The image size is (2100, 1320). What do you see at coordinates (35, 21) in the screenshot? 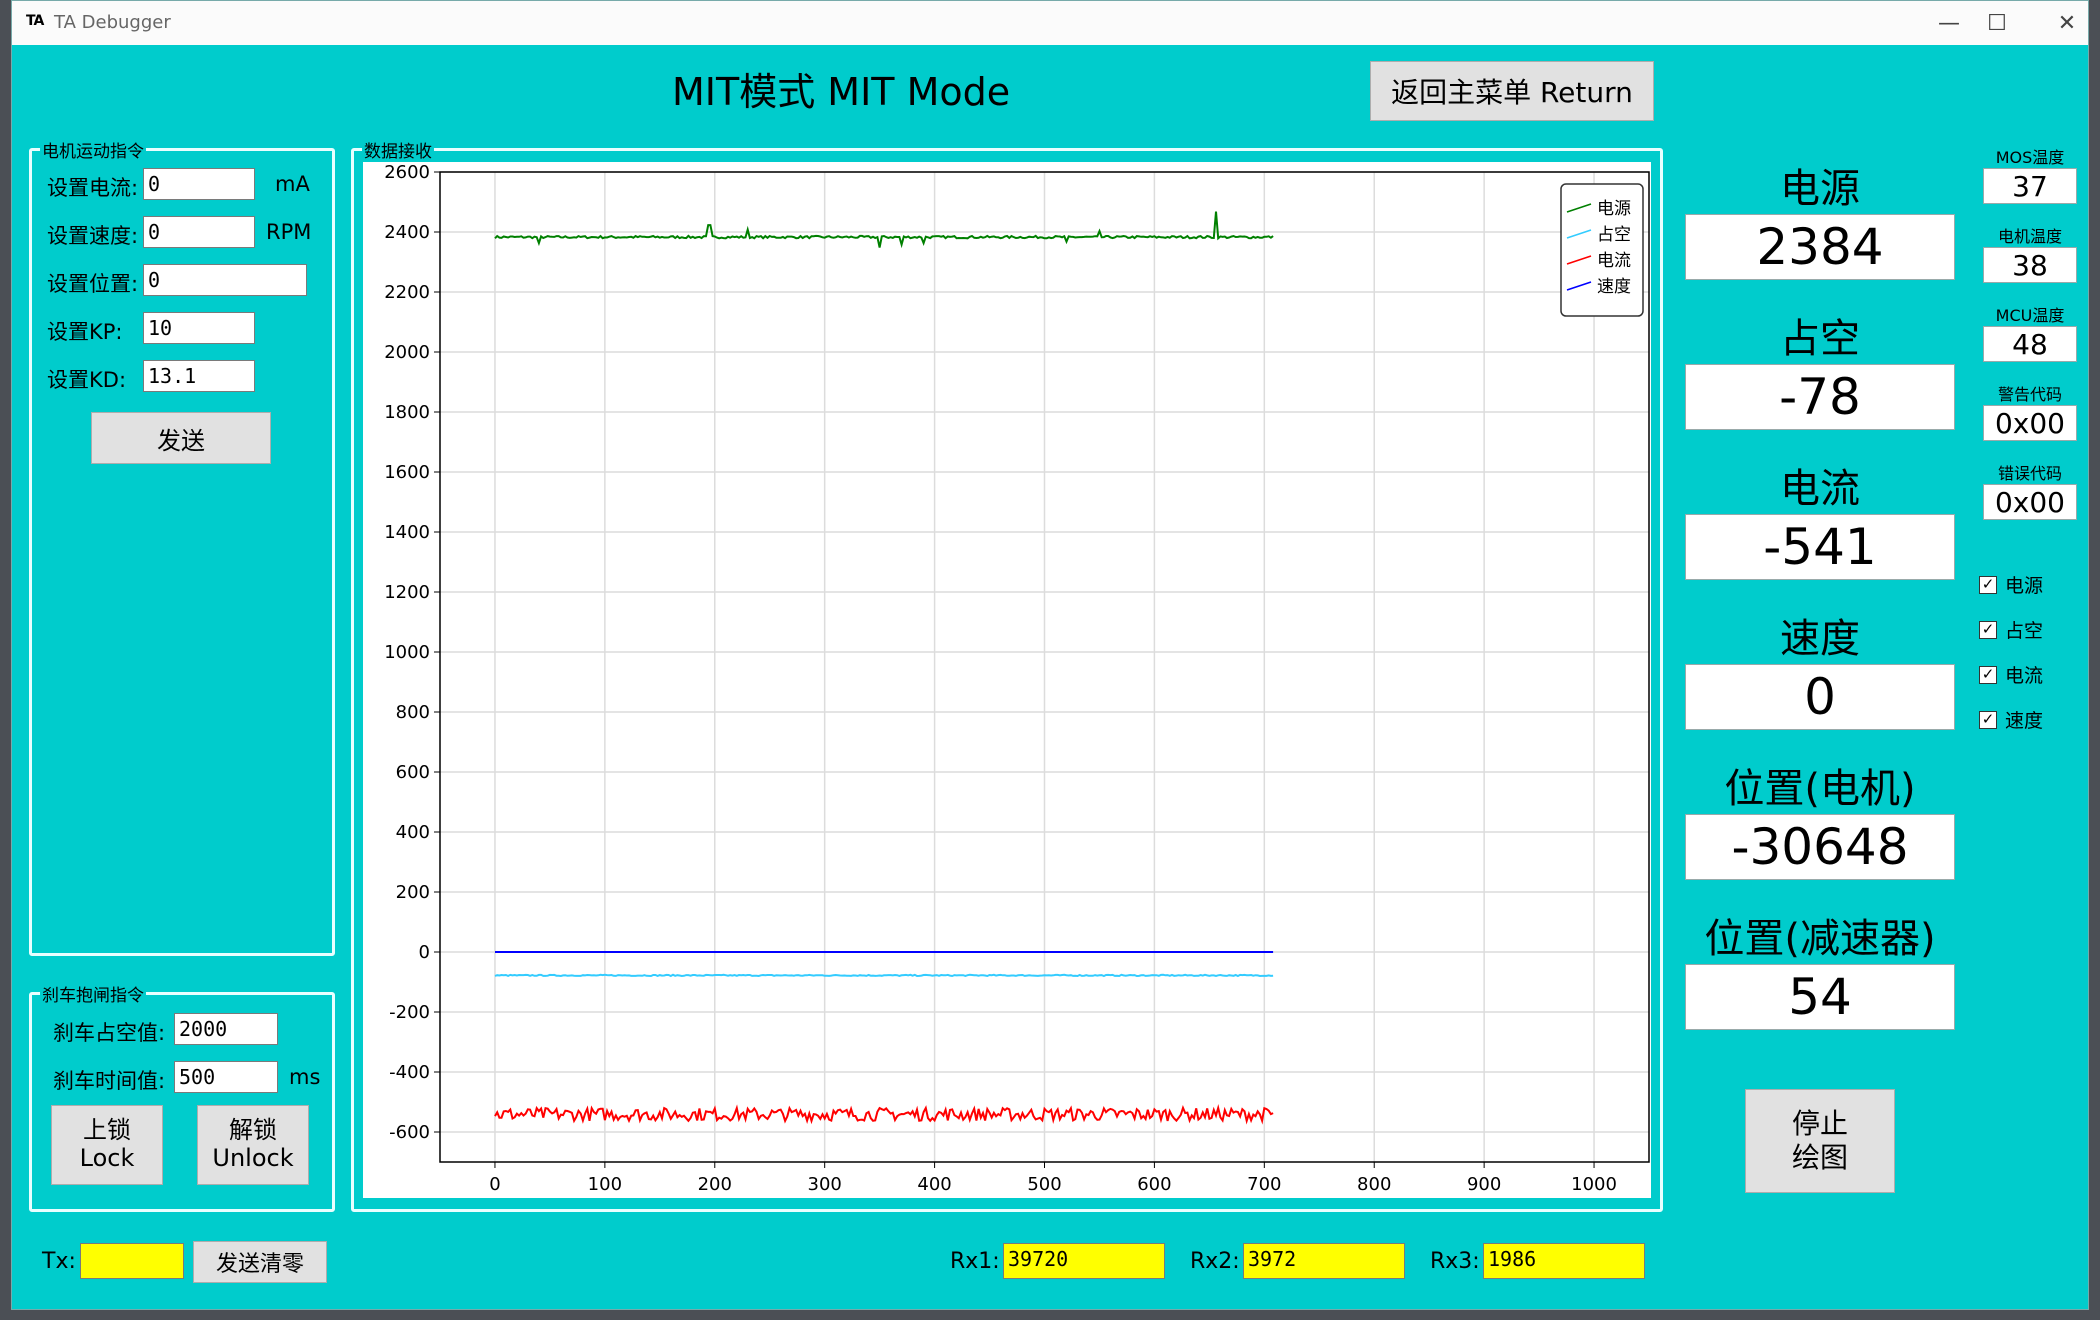
I see `app-logo-icon: TA` at bounding box center [35, 21].